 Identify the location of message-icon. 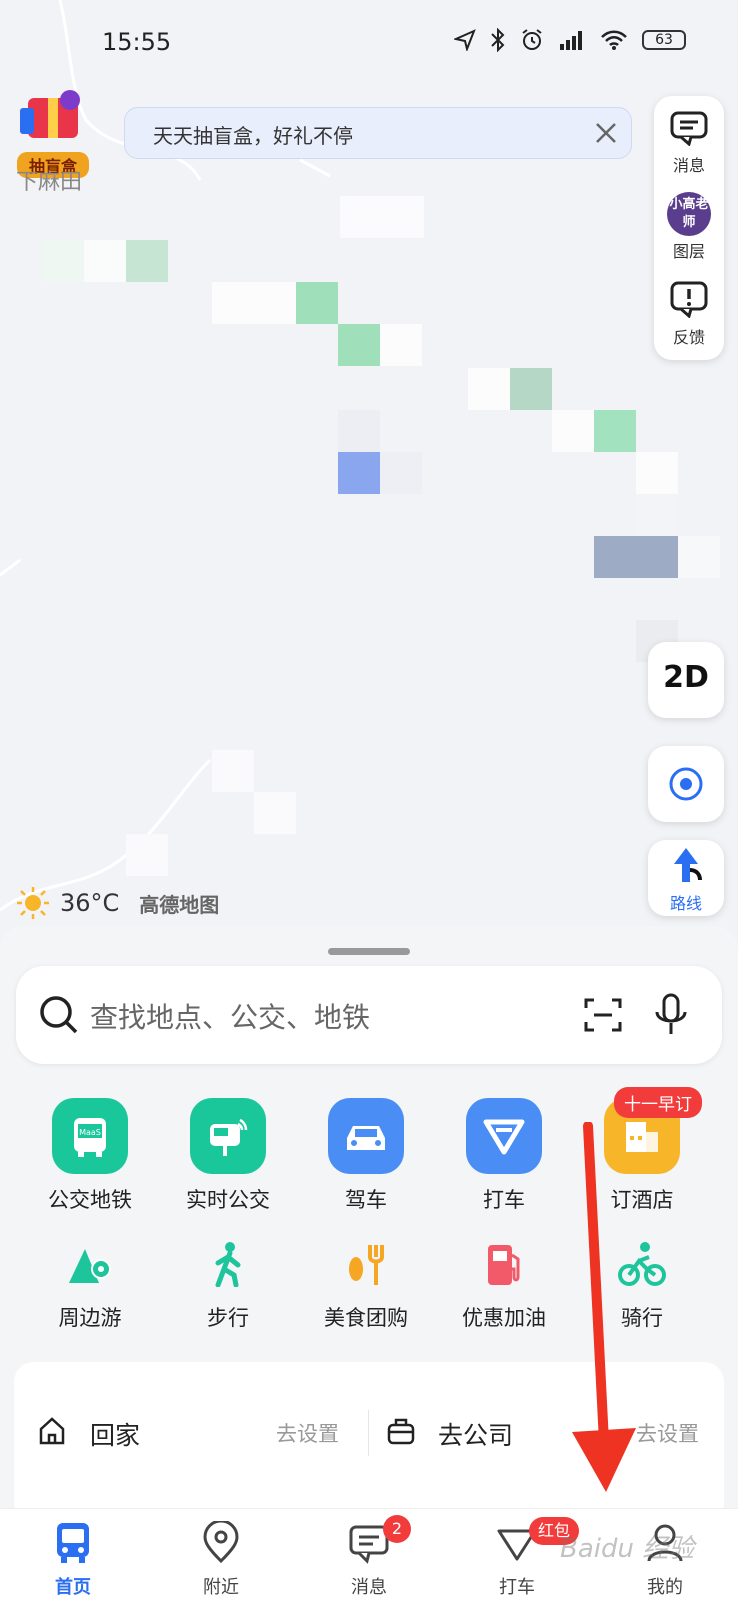
(689, 129).